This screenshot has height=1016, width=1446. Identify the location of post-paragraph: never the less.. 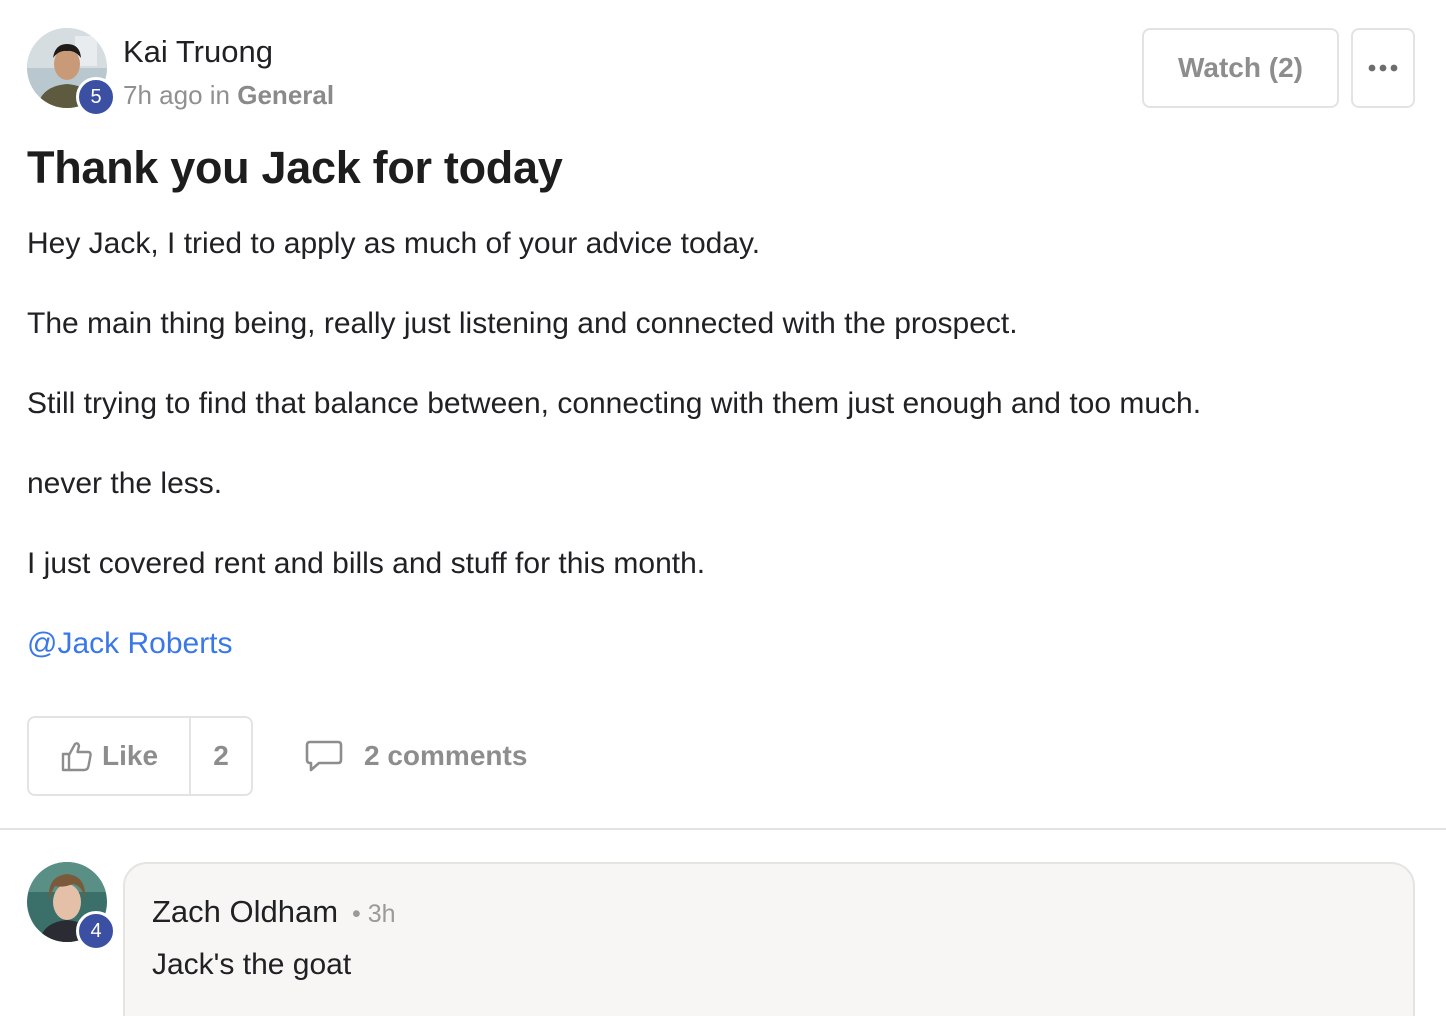
(125, 483).